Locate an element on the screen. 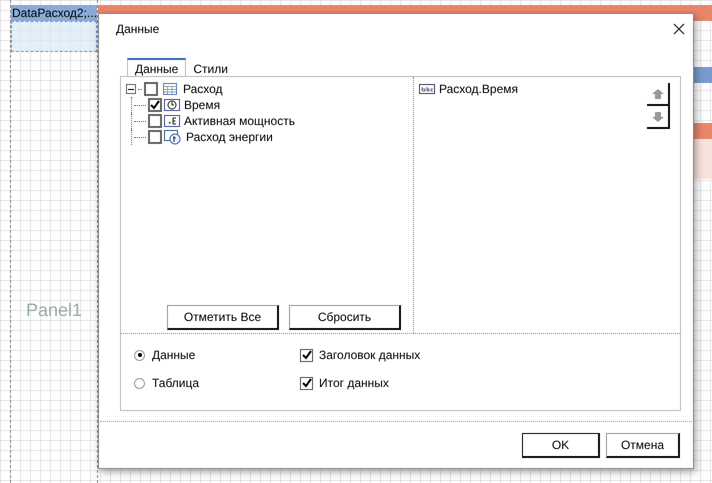 The image size is (712, 483). arrow-up-icon is located at coordinates (658, 93).